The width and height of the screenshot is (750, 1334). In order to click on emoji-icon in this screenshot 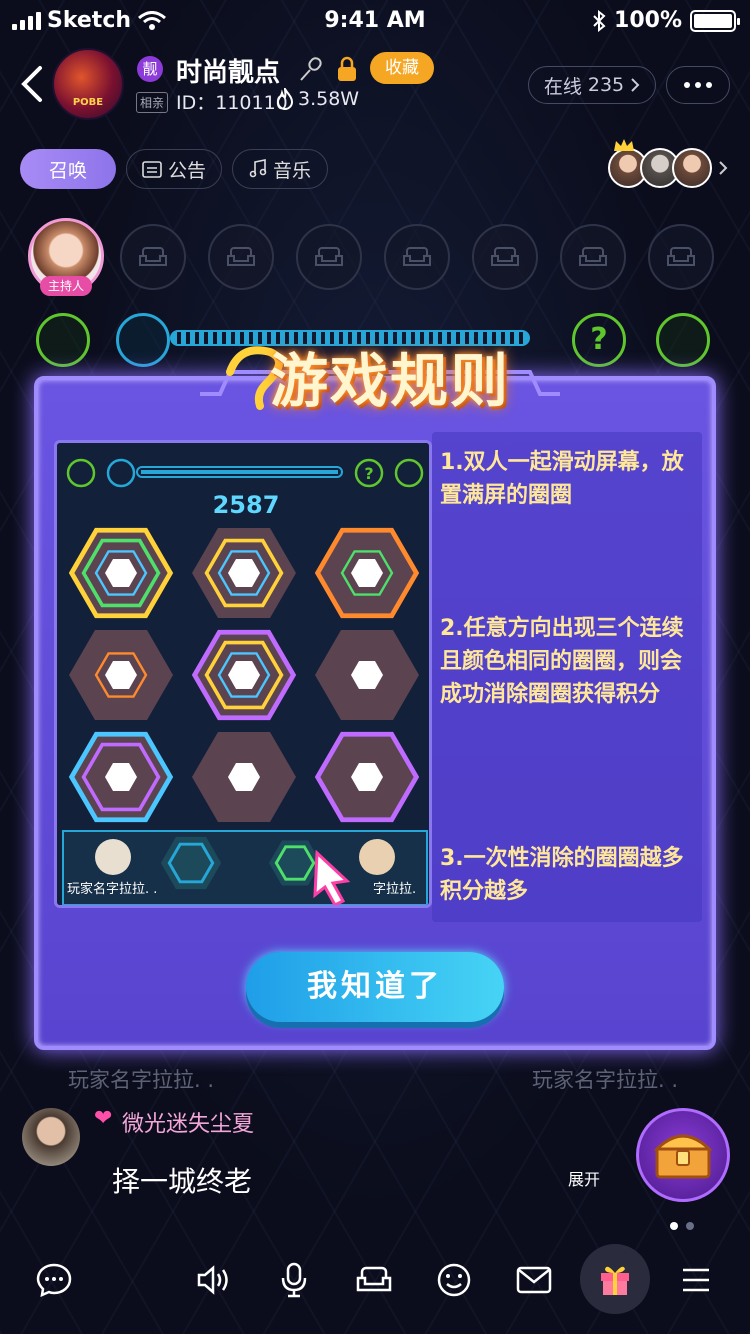, I will do `click(454, 1280)`.